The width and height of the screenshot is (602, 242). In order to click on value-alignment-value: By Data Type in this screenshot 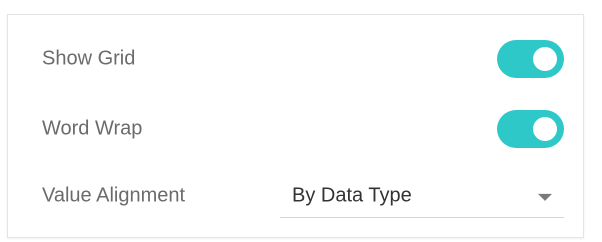, I will do `click(352, 195)`.